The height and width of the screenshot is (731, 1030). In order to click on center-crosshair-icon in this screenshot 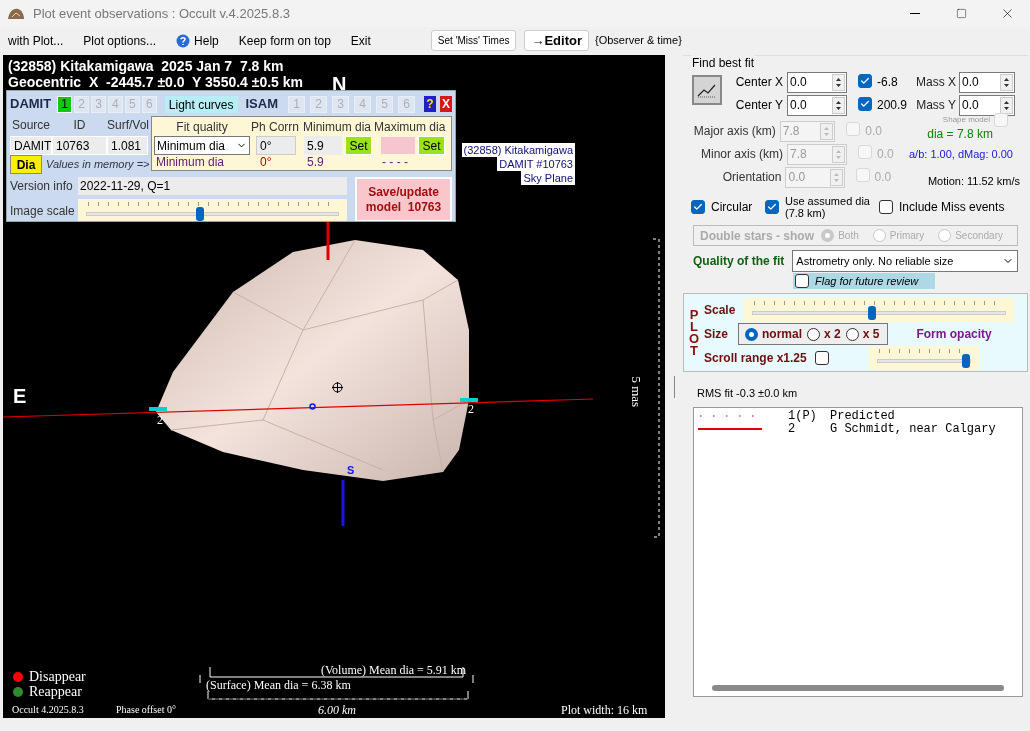, I will do `click(337, 387)`.